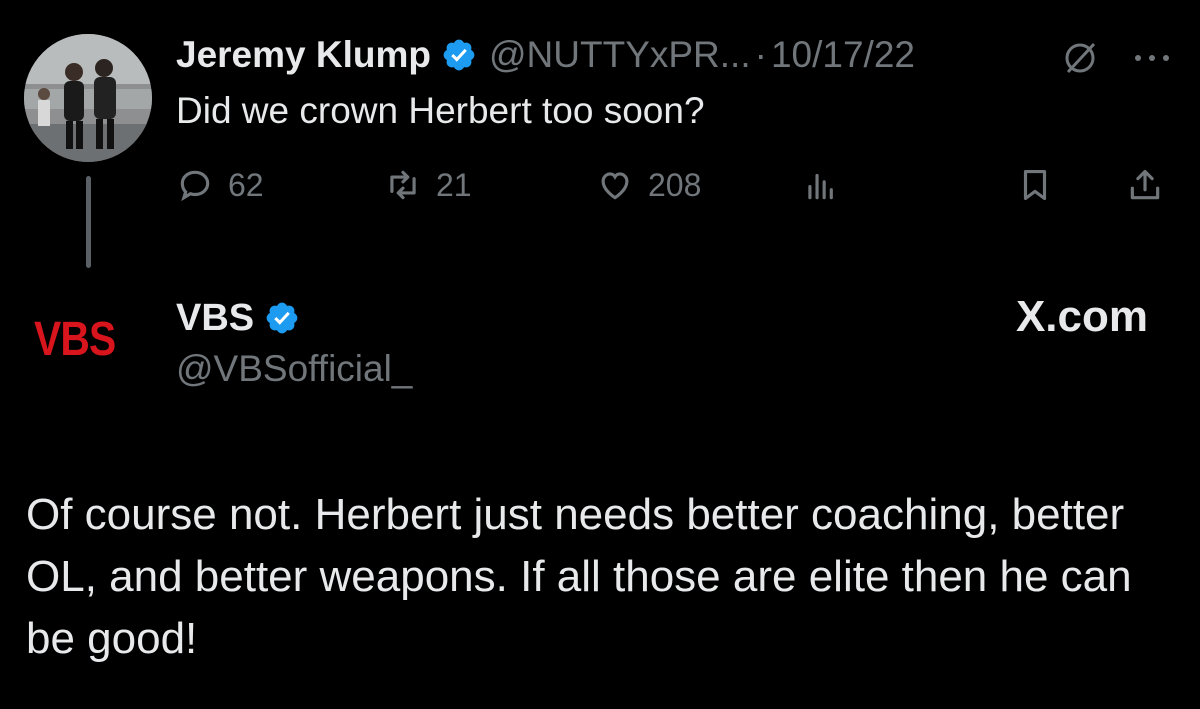  Describe the element at coordinates (75, 339) in the screenshot. I see `vbs-logo: VBS` at that location.